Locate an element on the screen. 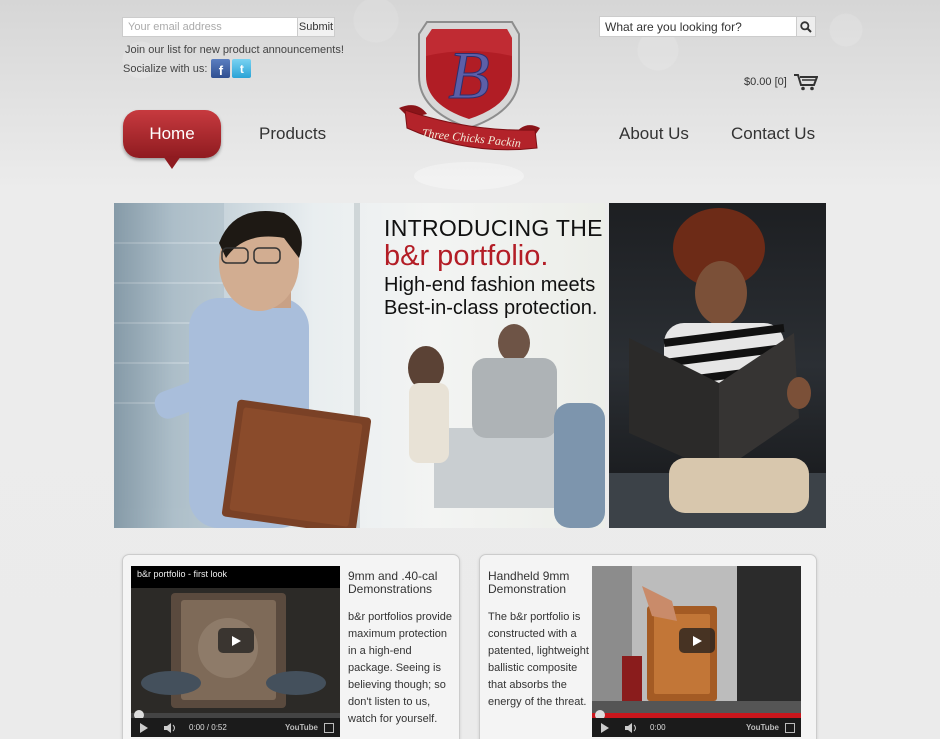 The image size is (940, 739). hero-line-fashion: High-end fashion meets is located at coordinates (490, 285).